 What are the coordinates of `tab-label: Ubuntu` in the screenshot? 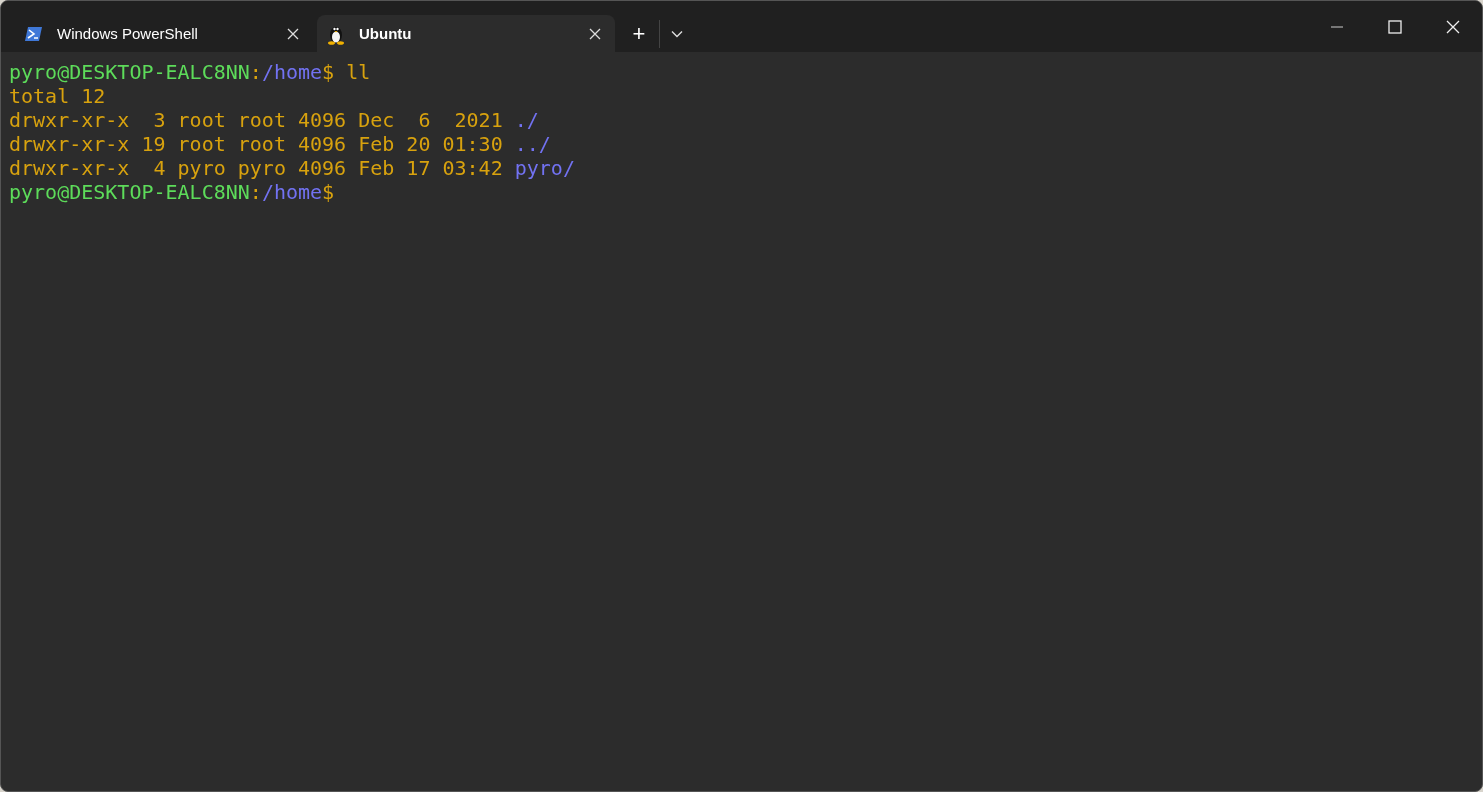 It's located at (386, 33).